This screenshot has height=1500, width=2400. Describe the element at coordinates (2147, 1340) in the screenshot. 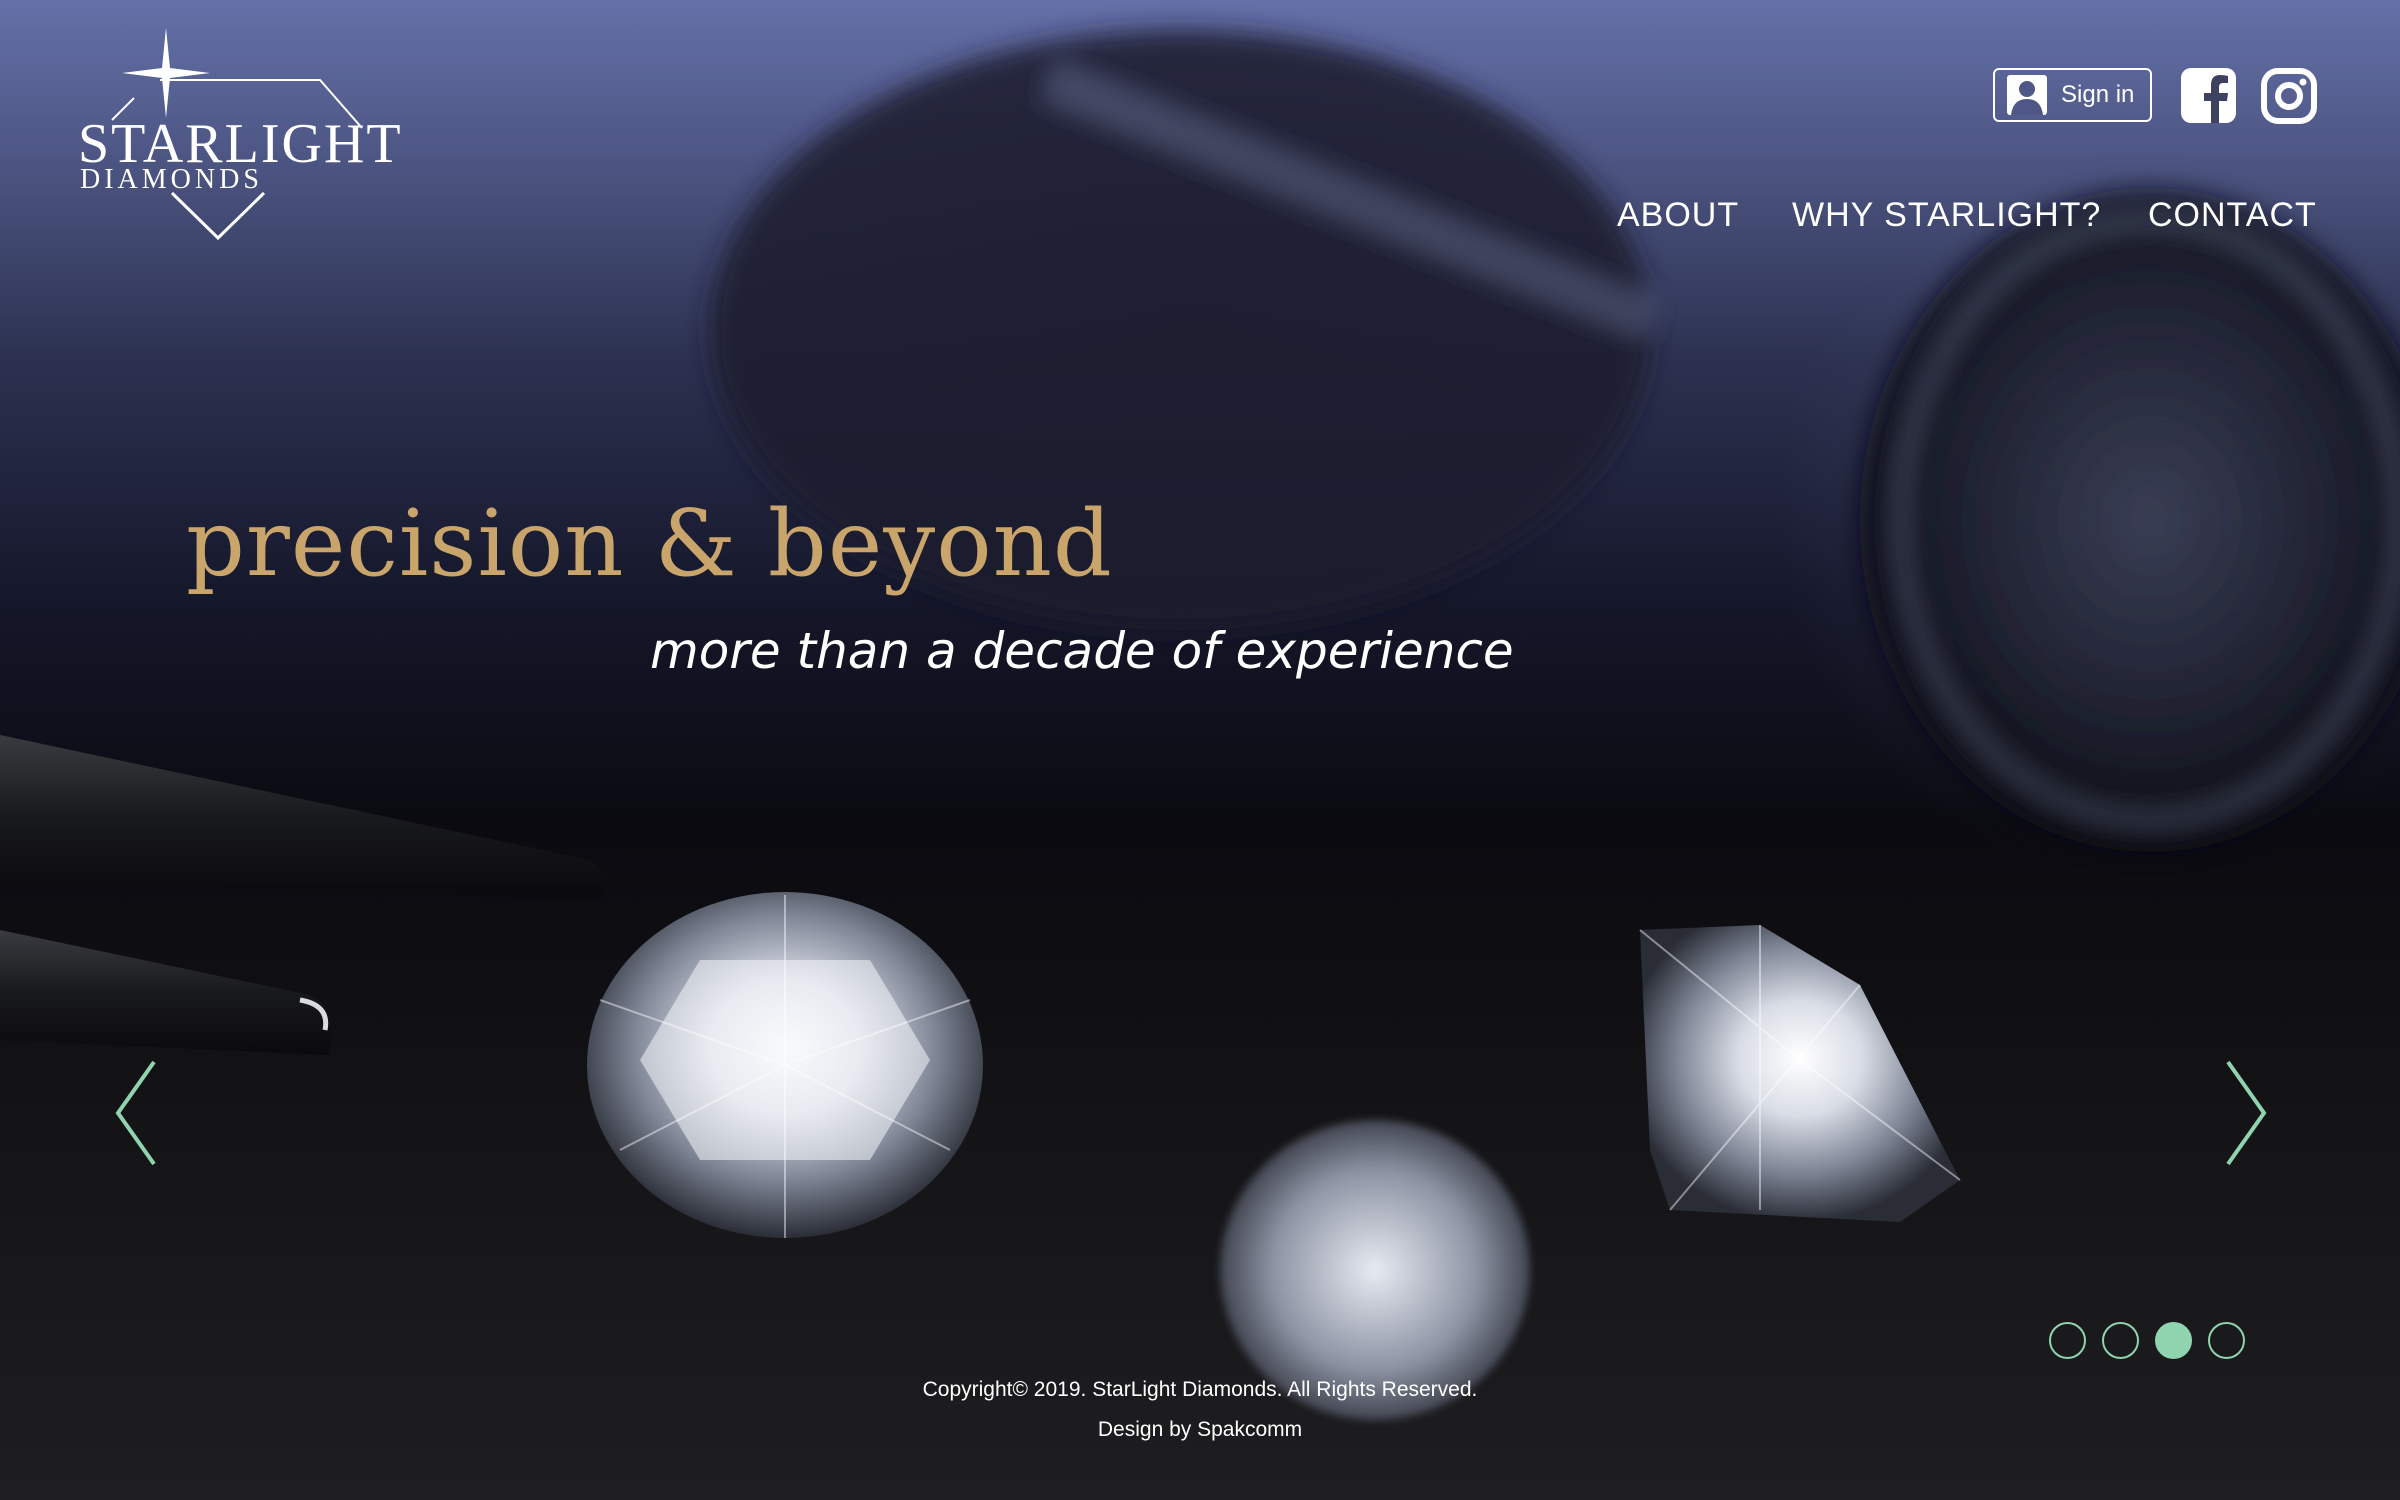

I see `carousel-pagination` at that location.